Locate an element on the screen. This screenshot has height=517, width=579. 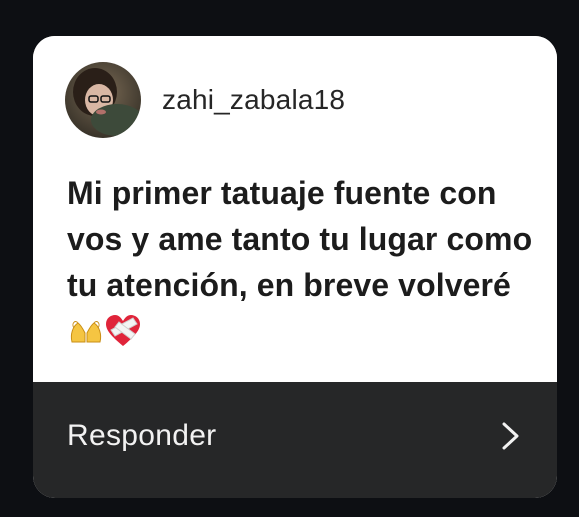
mending-heart-emoji-icon is located at coordinates (123, 337).